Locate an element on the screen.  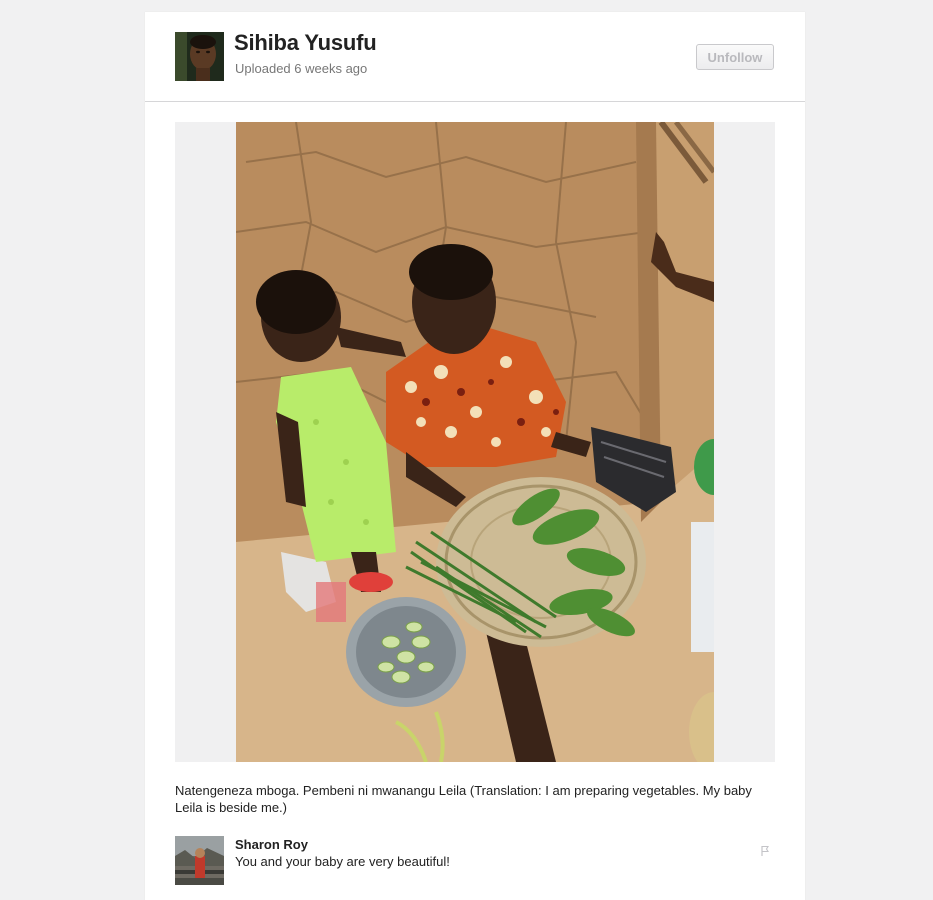
unfollow-button: Unfollow is located at coordinates (735, 57).